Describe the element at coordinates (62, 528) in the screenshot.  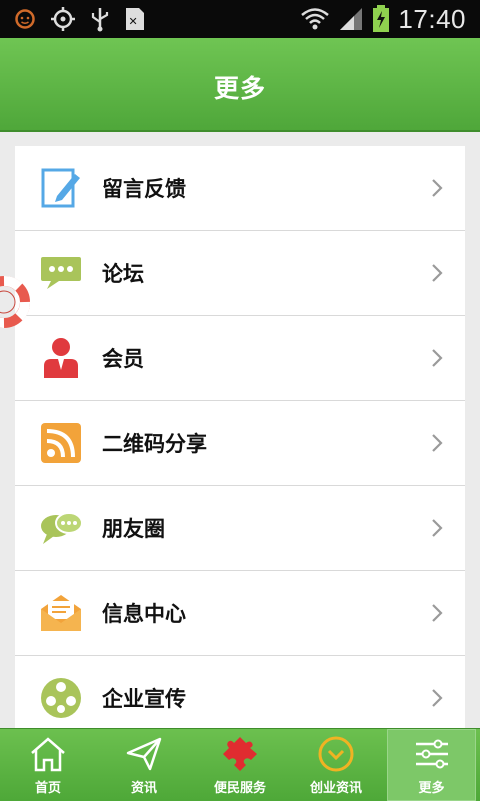
I see `friends-chat-icon` at that location.